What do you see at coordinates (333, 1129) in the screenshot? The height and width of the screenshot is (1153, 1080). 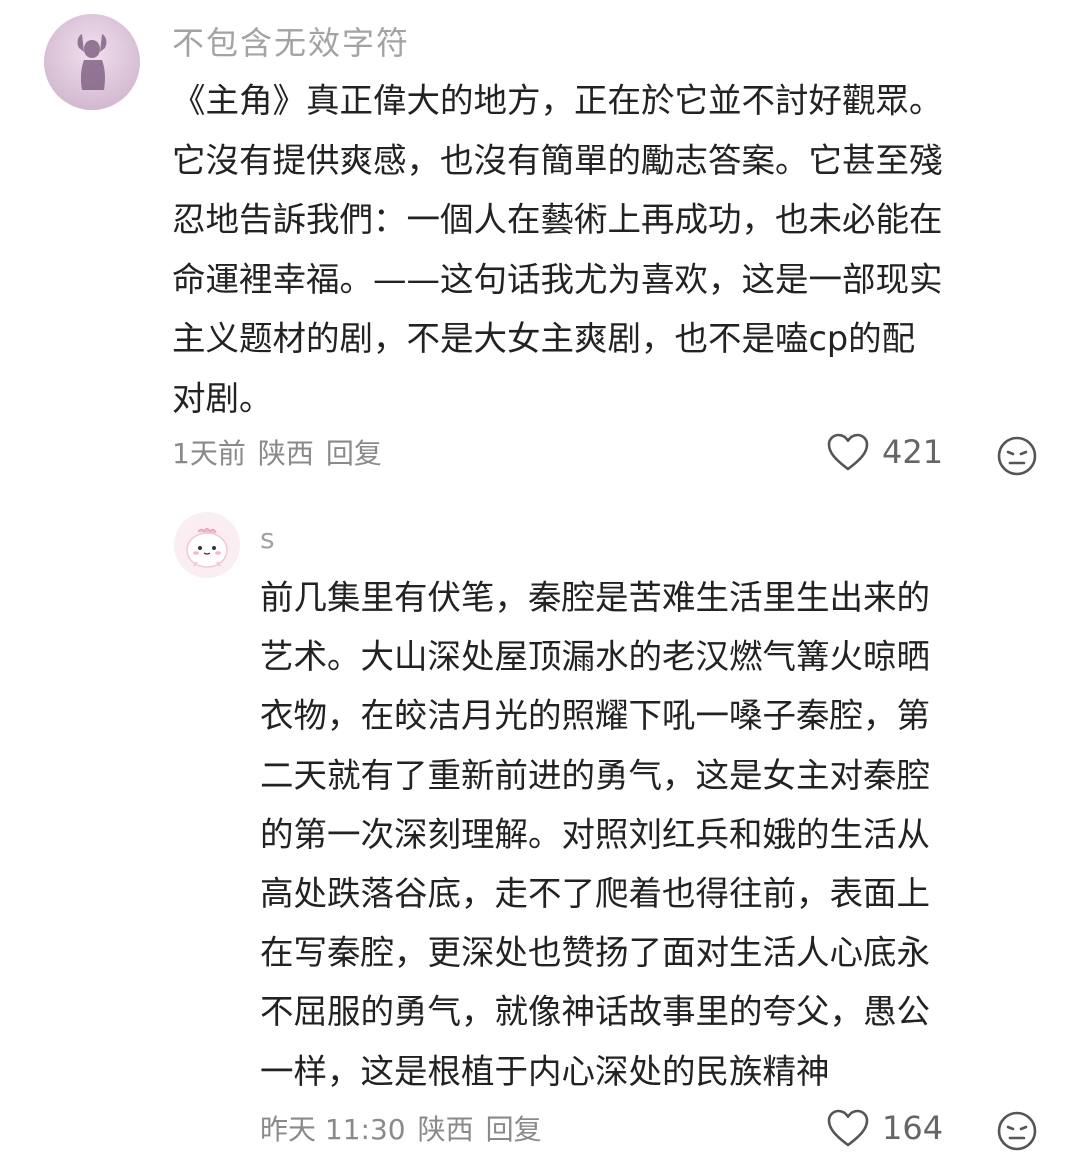 I see `comment-time: 昨天 11:30` at bounding box center [333, 1129].